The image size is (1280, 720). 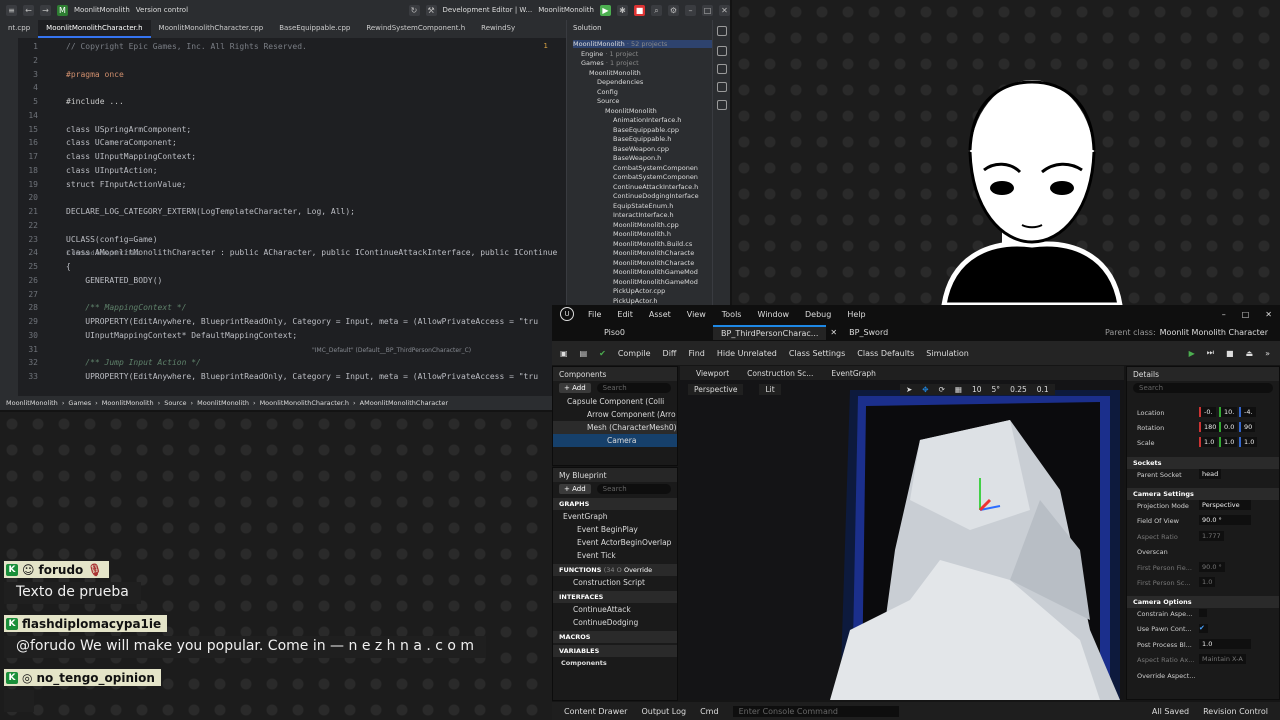 What do you see at coordinates (643, 206) in the screenshot?
I see `solution-node: EquipStateEnum.h` at bounding box center [643, 206].